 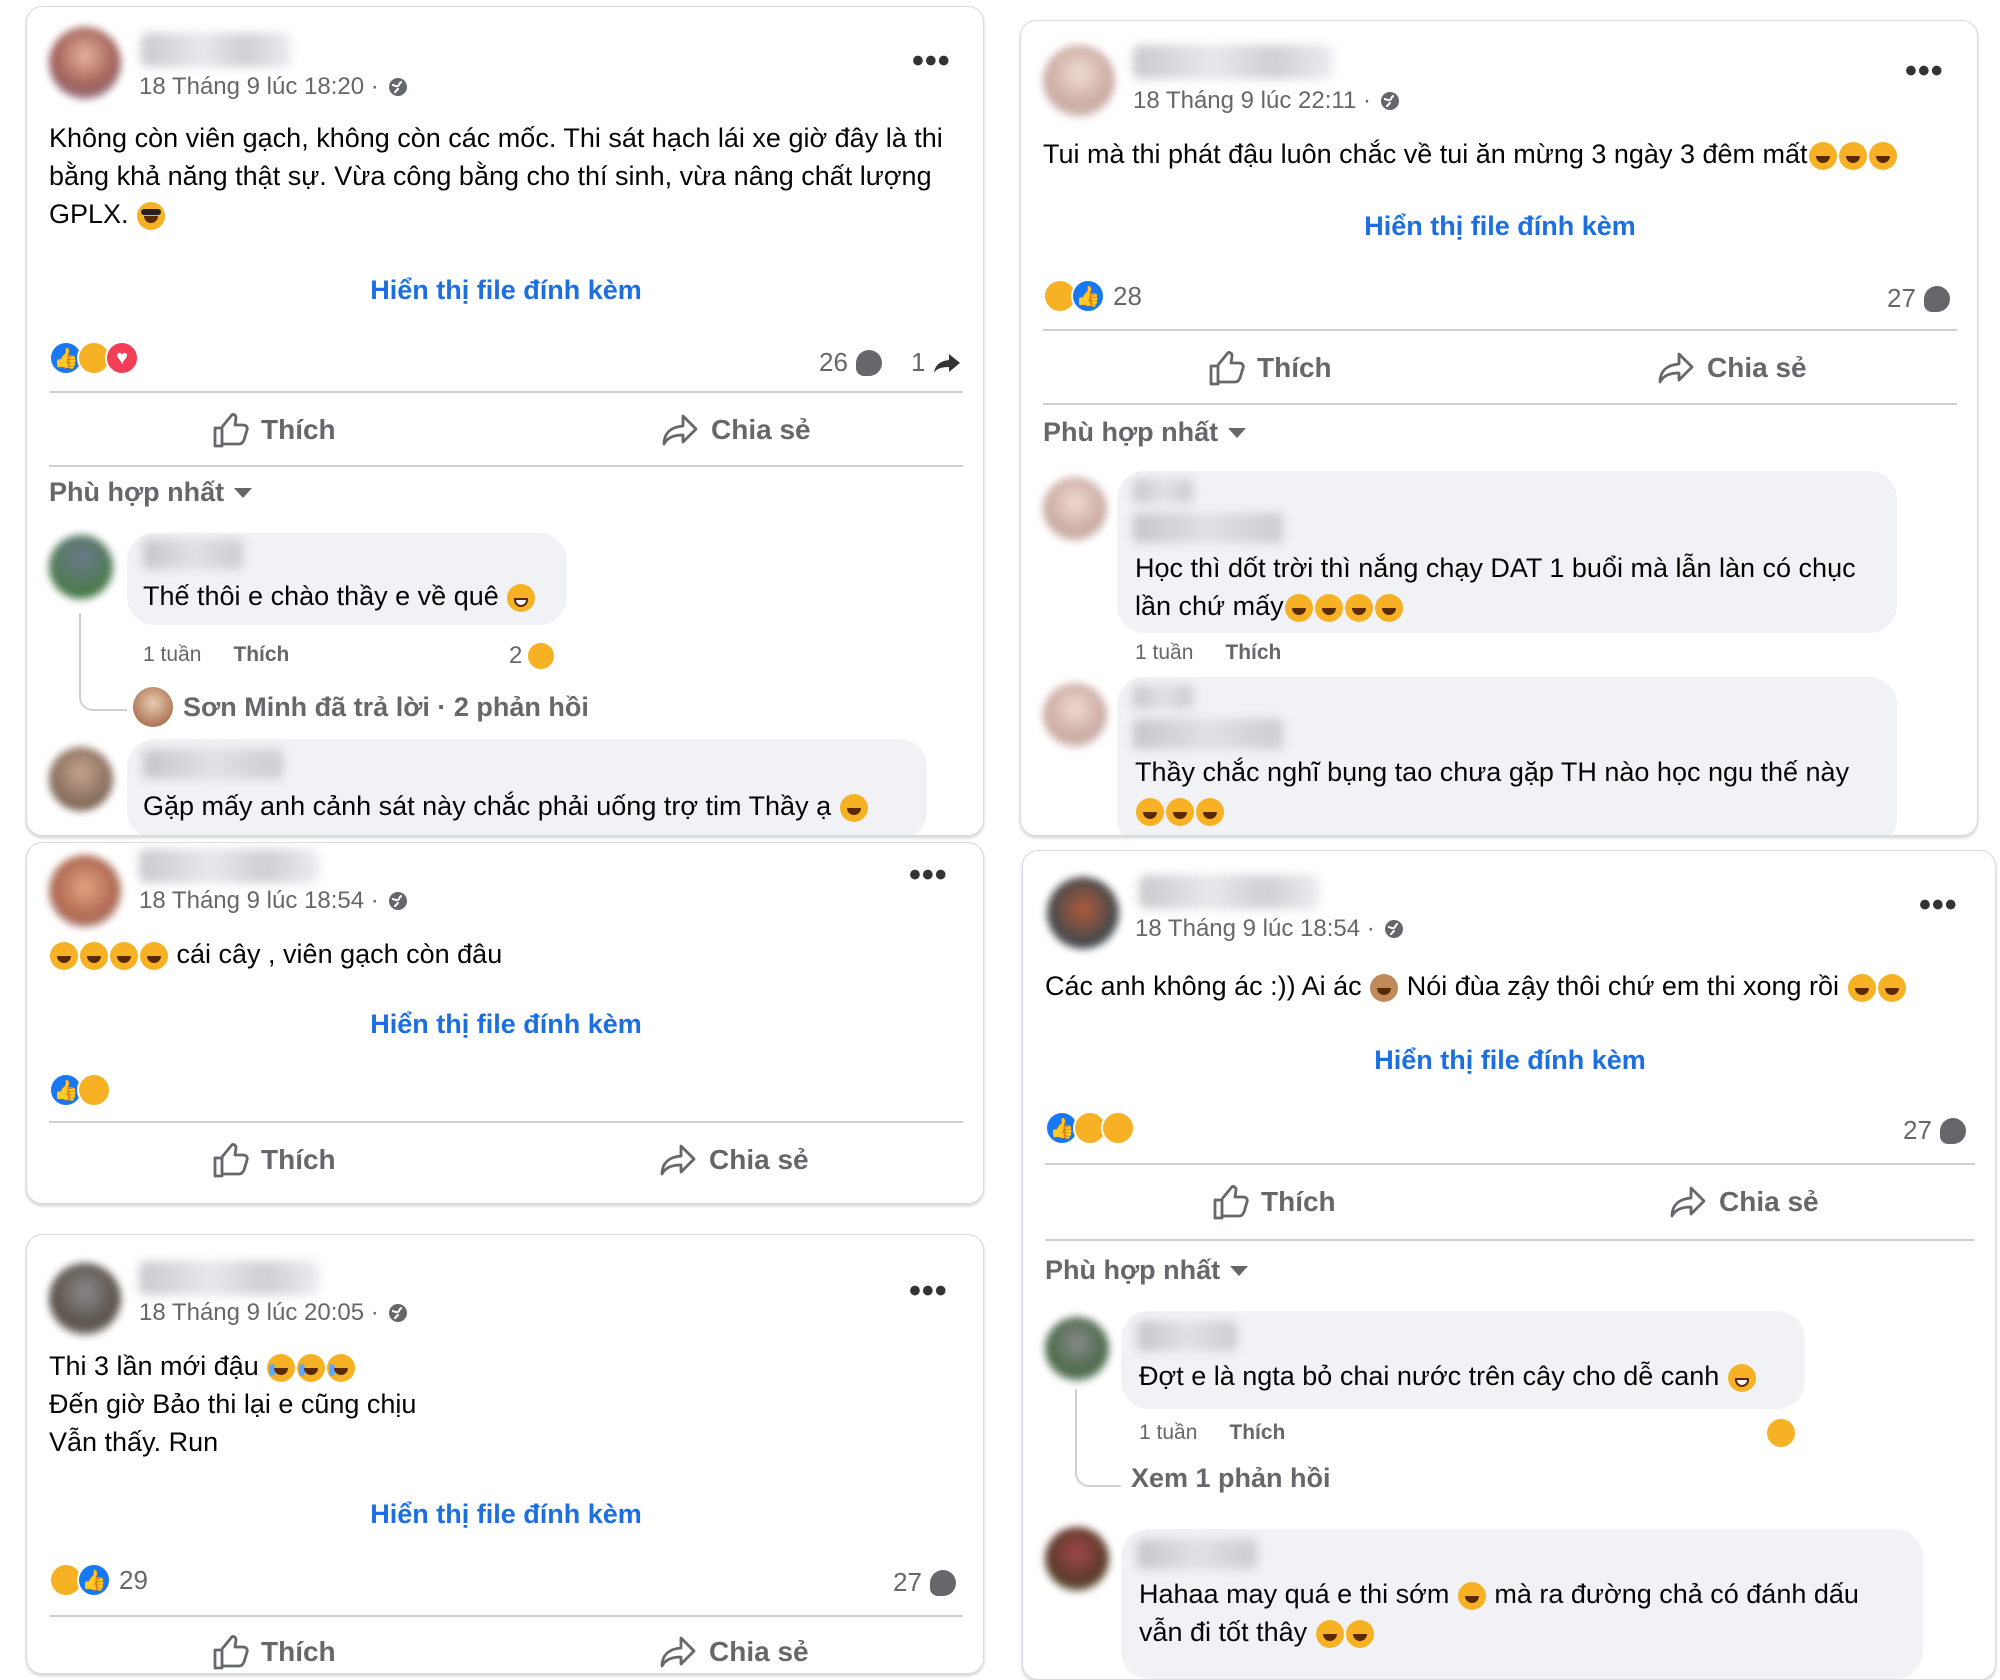 I want to click on share-count: 1, so click(x=936, y=362).